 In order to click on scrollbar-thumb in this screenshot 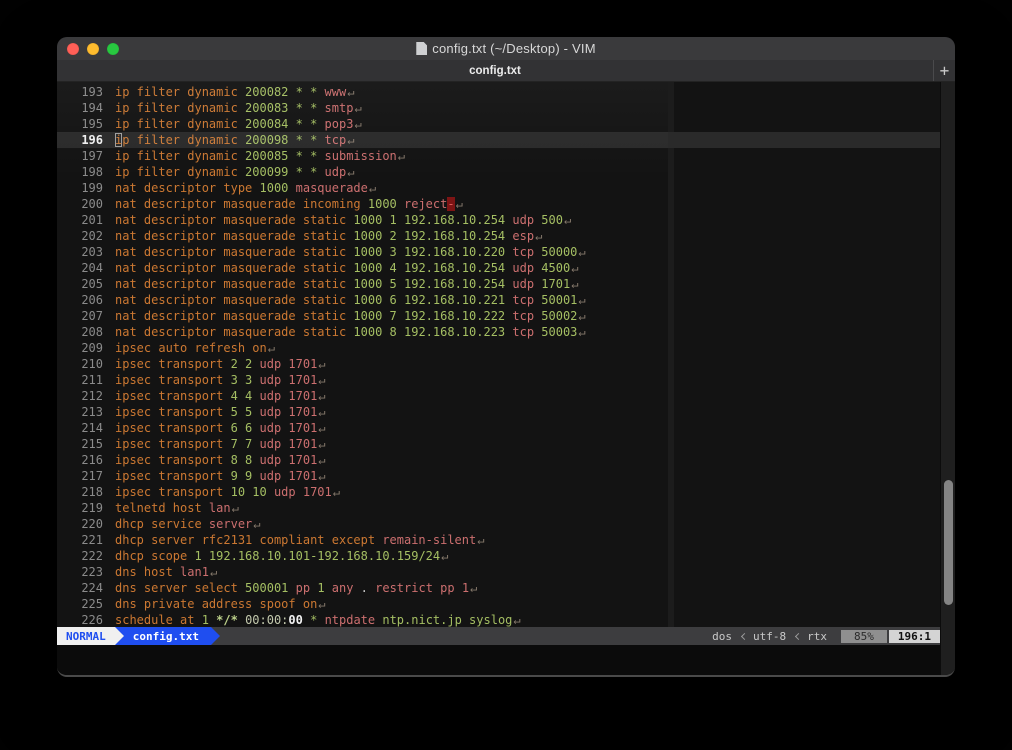, I will do `click(948, 542)`.